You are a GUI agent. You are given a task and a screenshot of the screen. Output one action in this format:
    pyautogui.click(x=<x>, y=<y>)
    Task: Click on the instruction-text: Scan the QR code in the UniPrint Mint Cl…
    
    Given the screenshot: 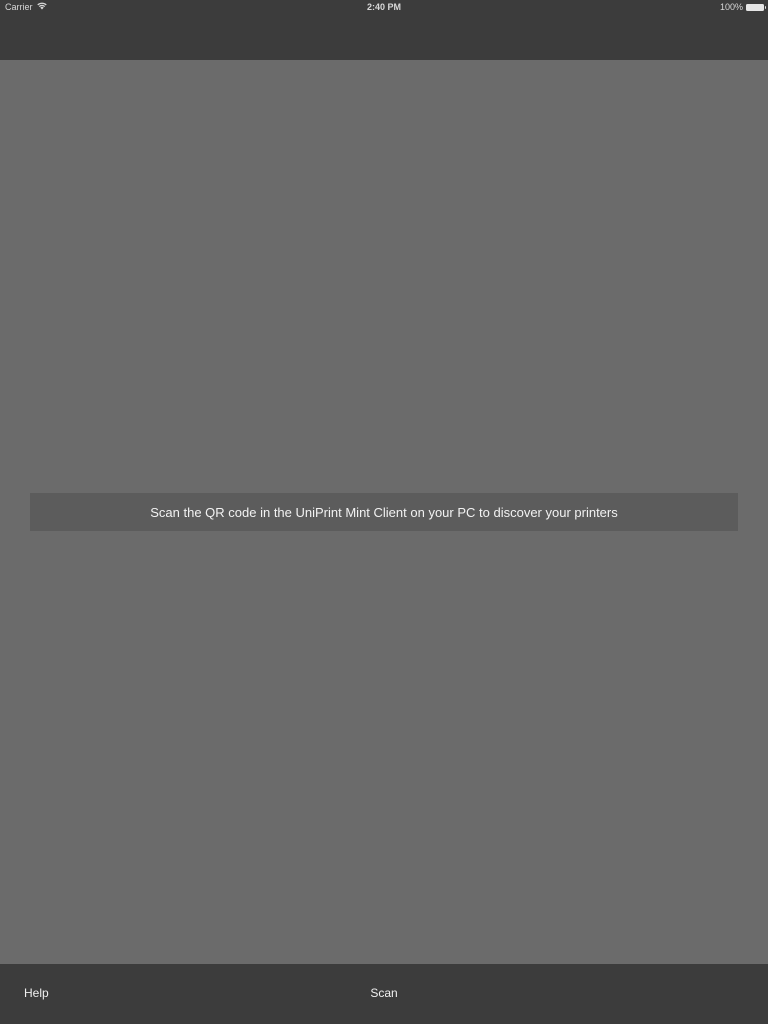 What is the action you would take?
    pyautogui.click(x=384, y=512)
    